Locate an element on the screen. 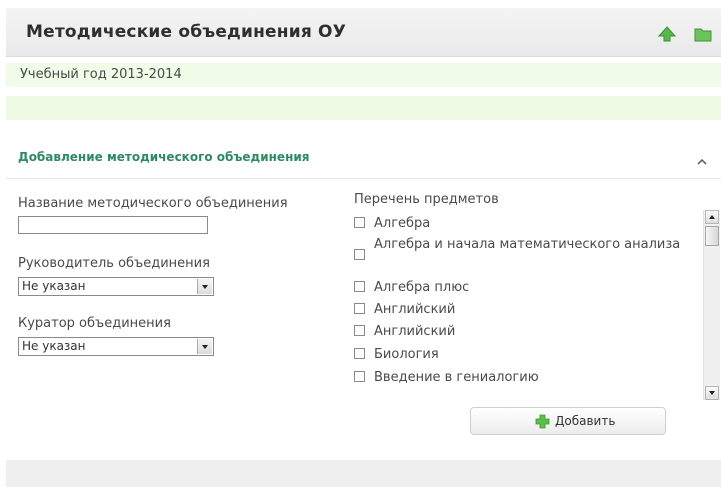 The height and width of the screenshot is (487, 721). curator-select: Не указан is located at coordinates (116, 346).